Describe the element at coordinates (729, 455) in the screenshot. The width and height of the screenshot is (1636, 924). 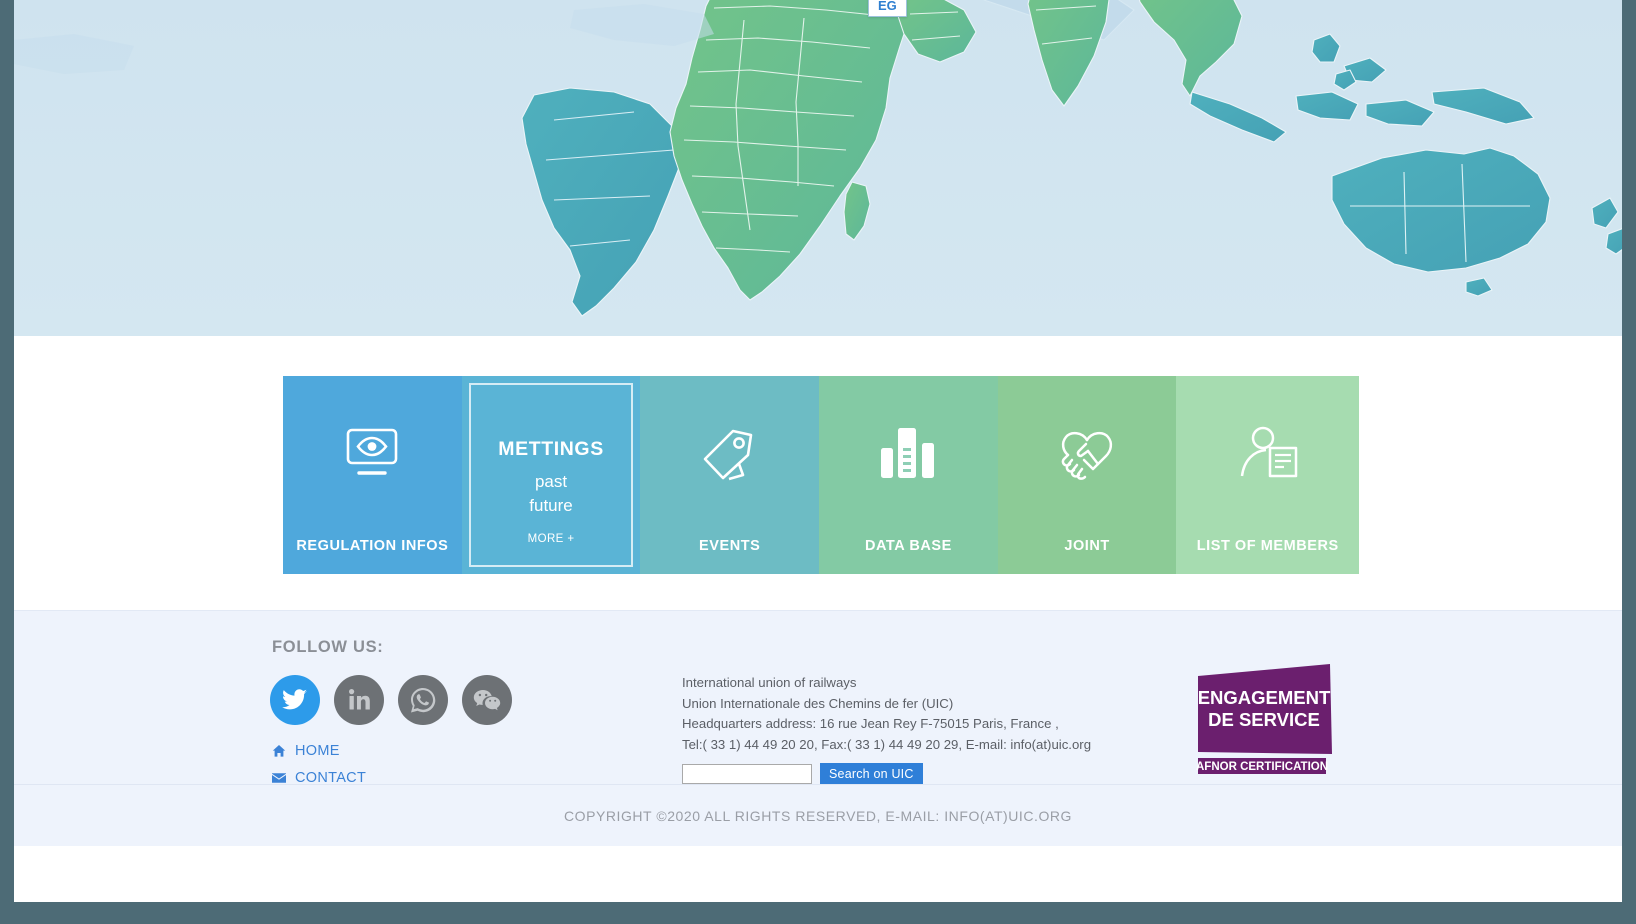
I see `tag-icon` at that location.